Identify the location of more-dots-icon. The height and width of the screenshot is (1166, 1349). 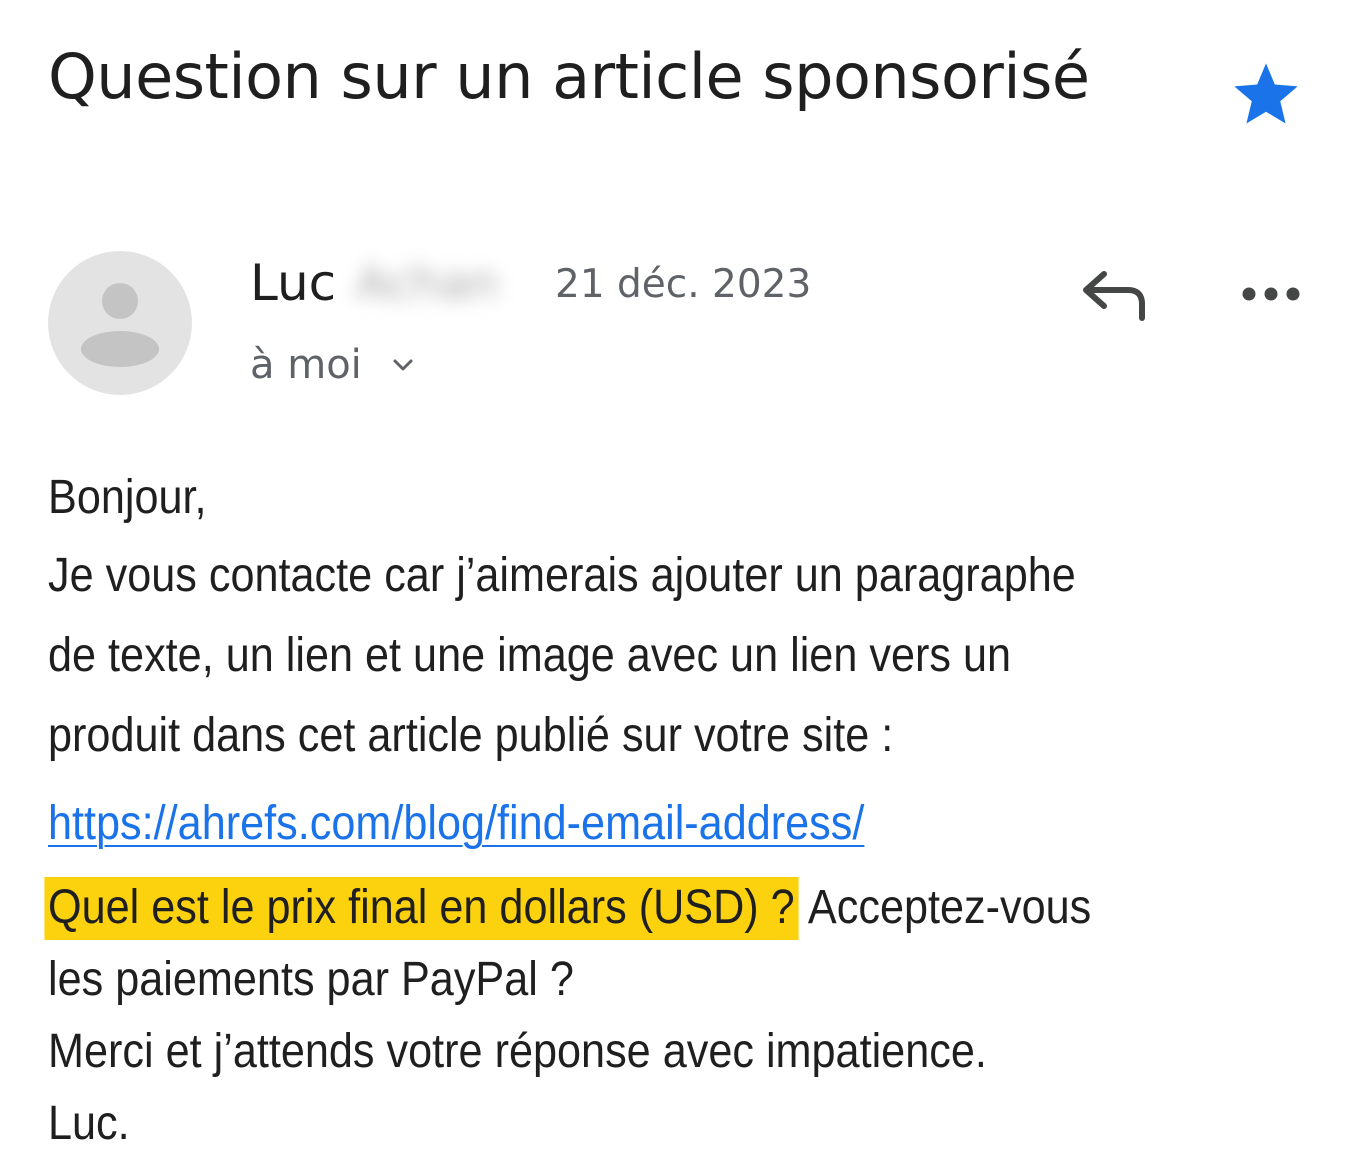
(1271, 294).